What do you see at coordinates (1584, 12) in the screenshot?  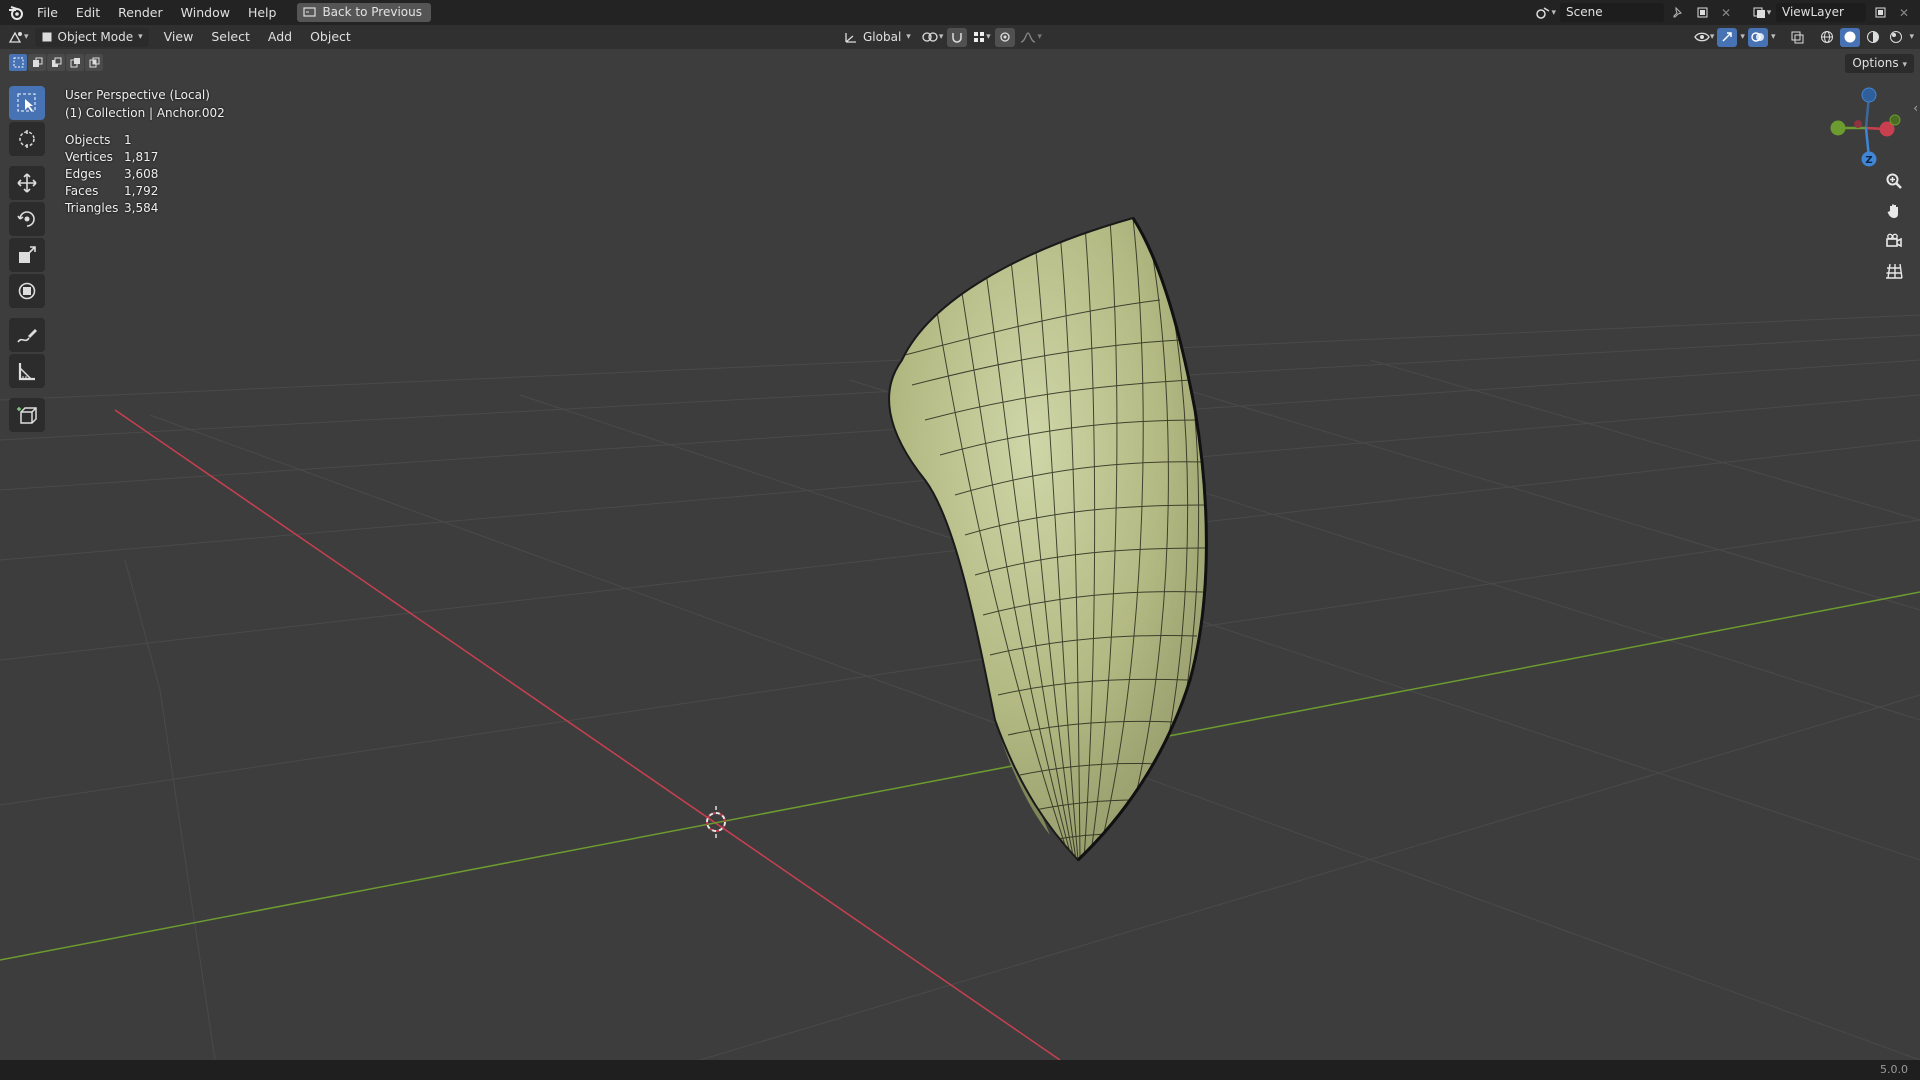 I see `scene-name: Scene` at bounding box center [1584, 12].